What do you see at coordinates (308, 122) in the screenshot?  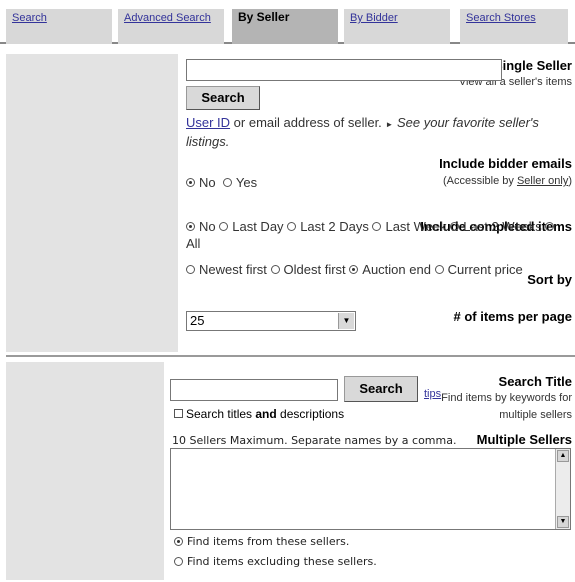 I see `seller-help-desc: or email address of seller.` at bounding box center [308, 122].